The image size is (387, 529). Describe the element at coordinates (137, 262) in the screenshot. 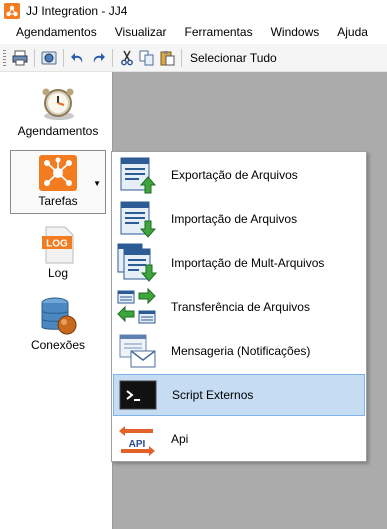

I see `import-multi-files-icon` at that location.